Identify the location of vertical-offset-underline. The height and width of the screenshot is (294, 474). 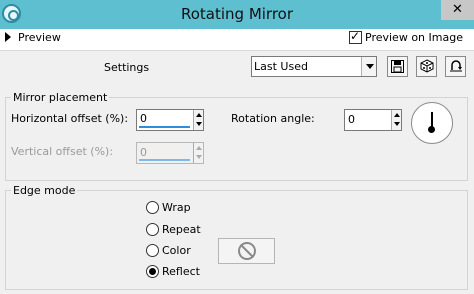
(164, 160).